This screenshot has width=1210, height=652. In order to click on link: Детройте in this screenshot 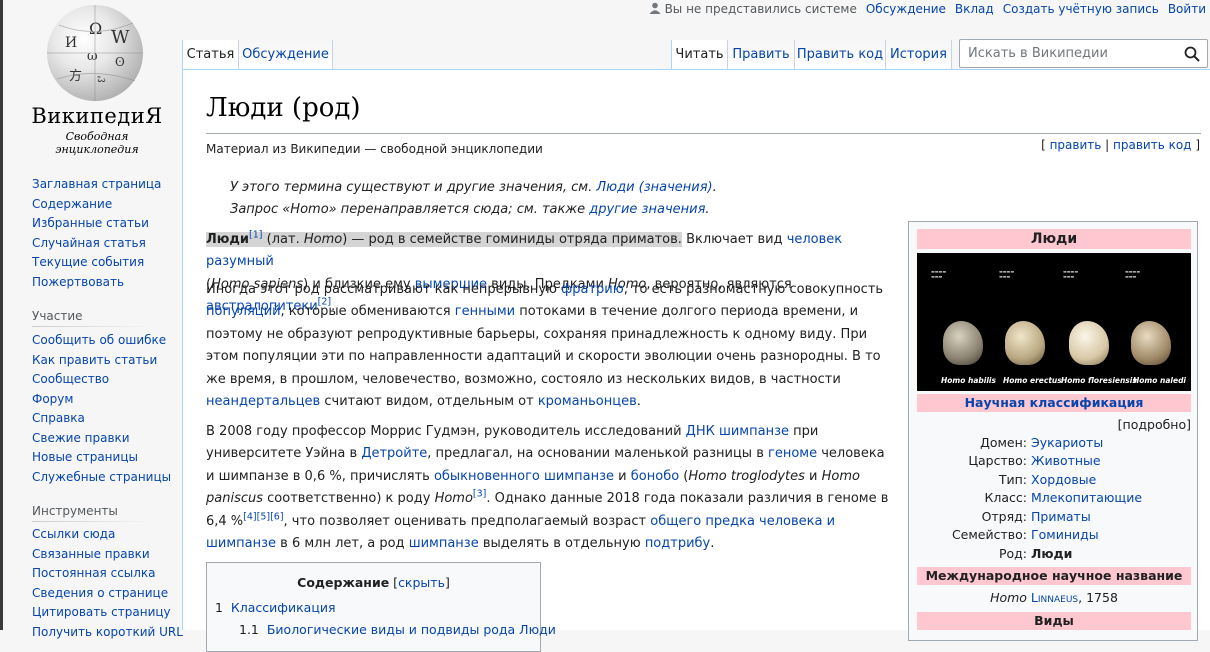, I will do `click(394, 453)`.